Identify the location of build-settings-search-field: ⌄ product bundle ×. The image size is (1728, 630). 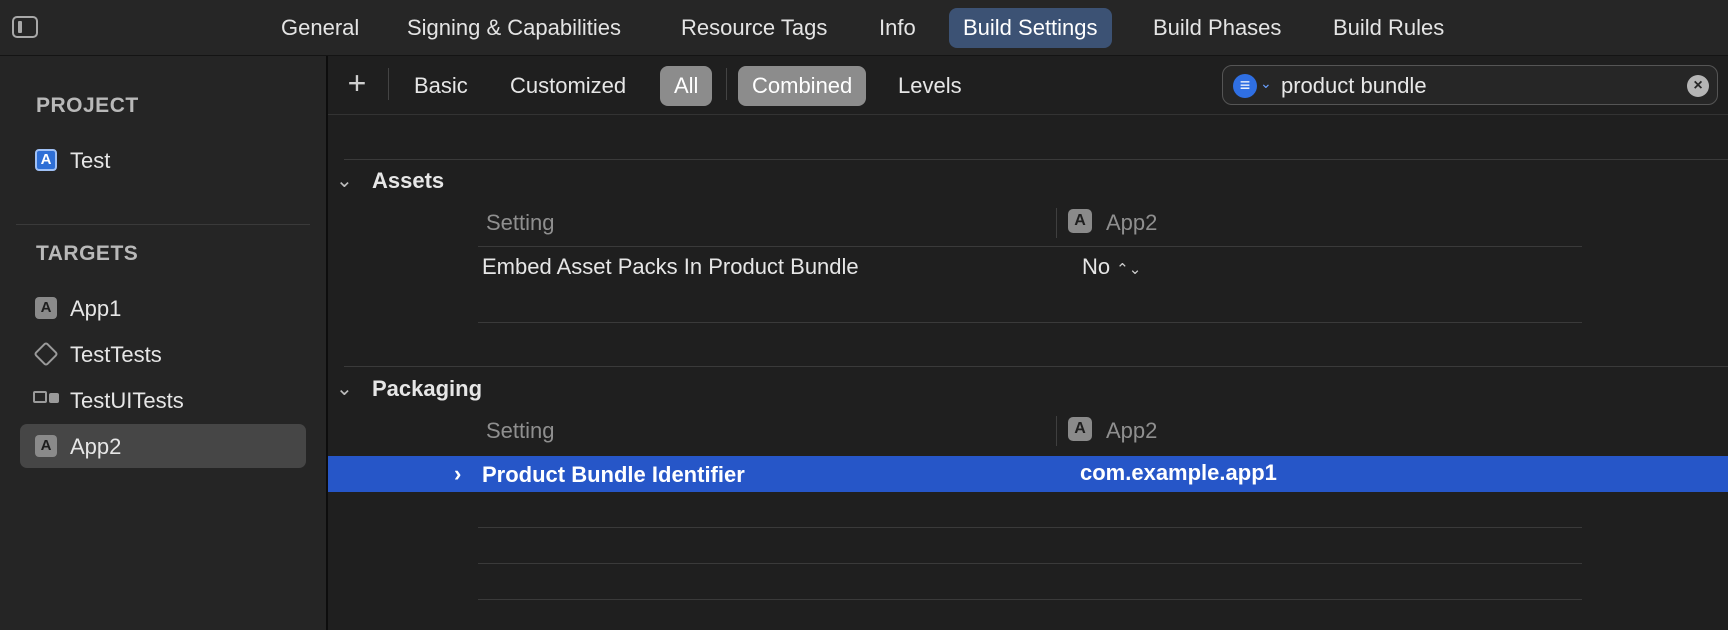
(1470, 85).